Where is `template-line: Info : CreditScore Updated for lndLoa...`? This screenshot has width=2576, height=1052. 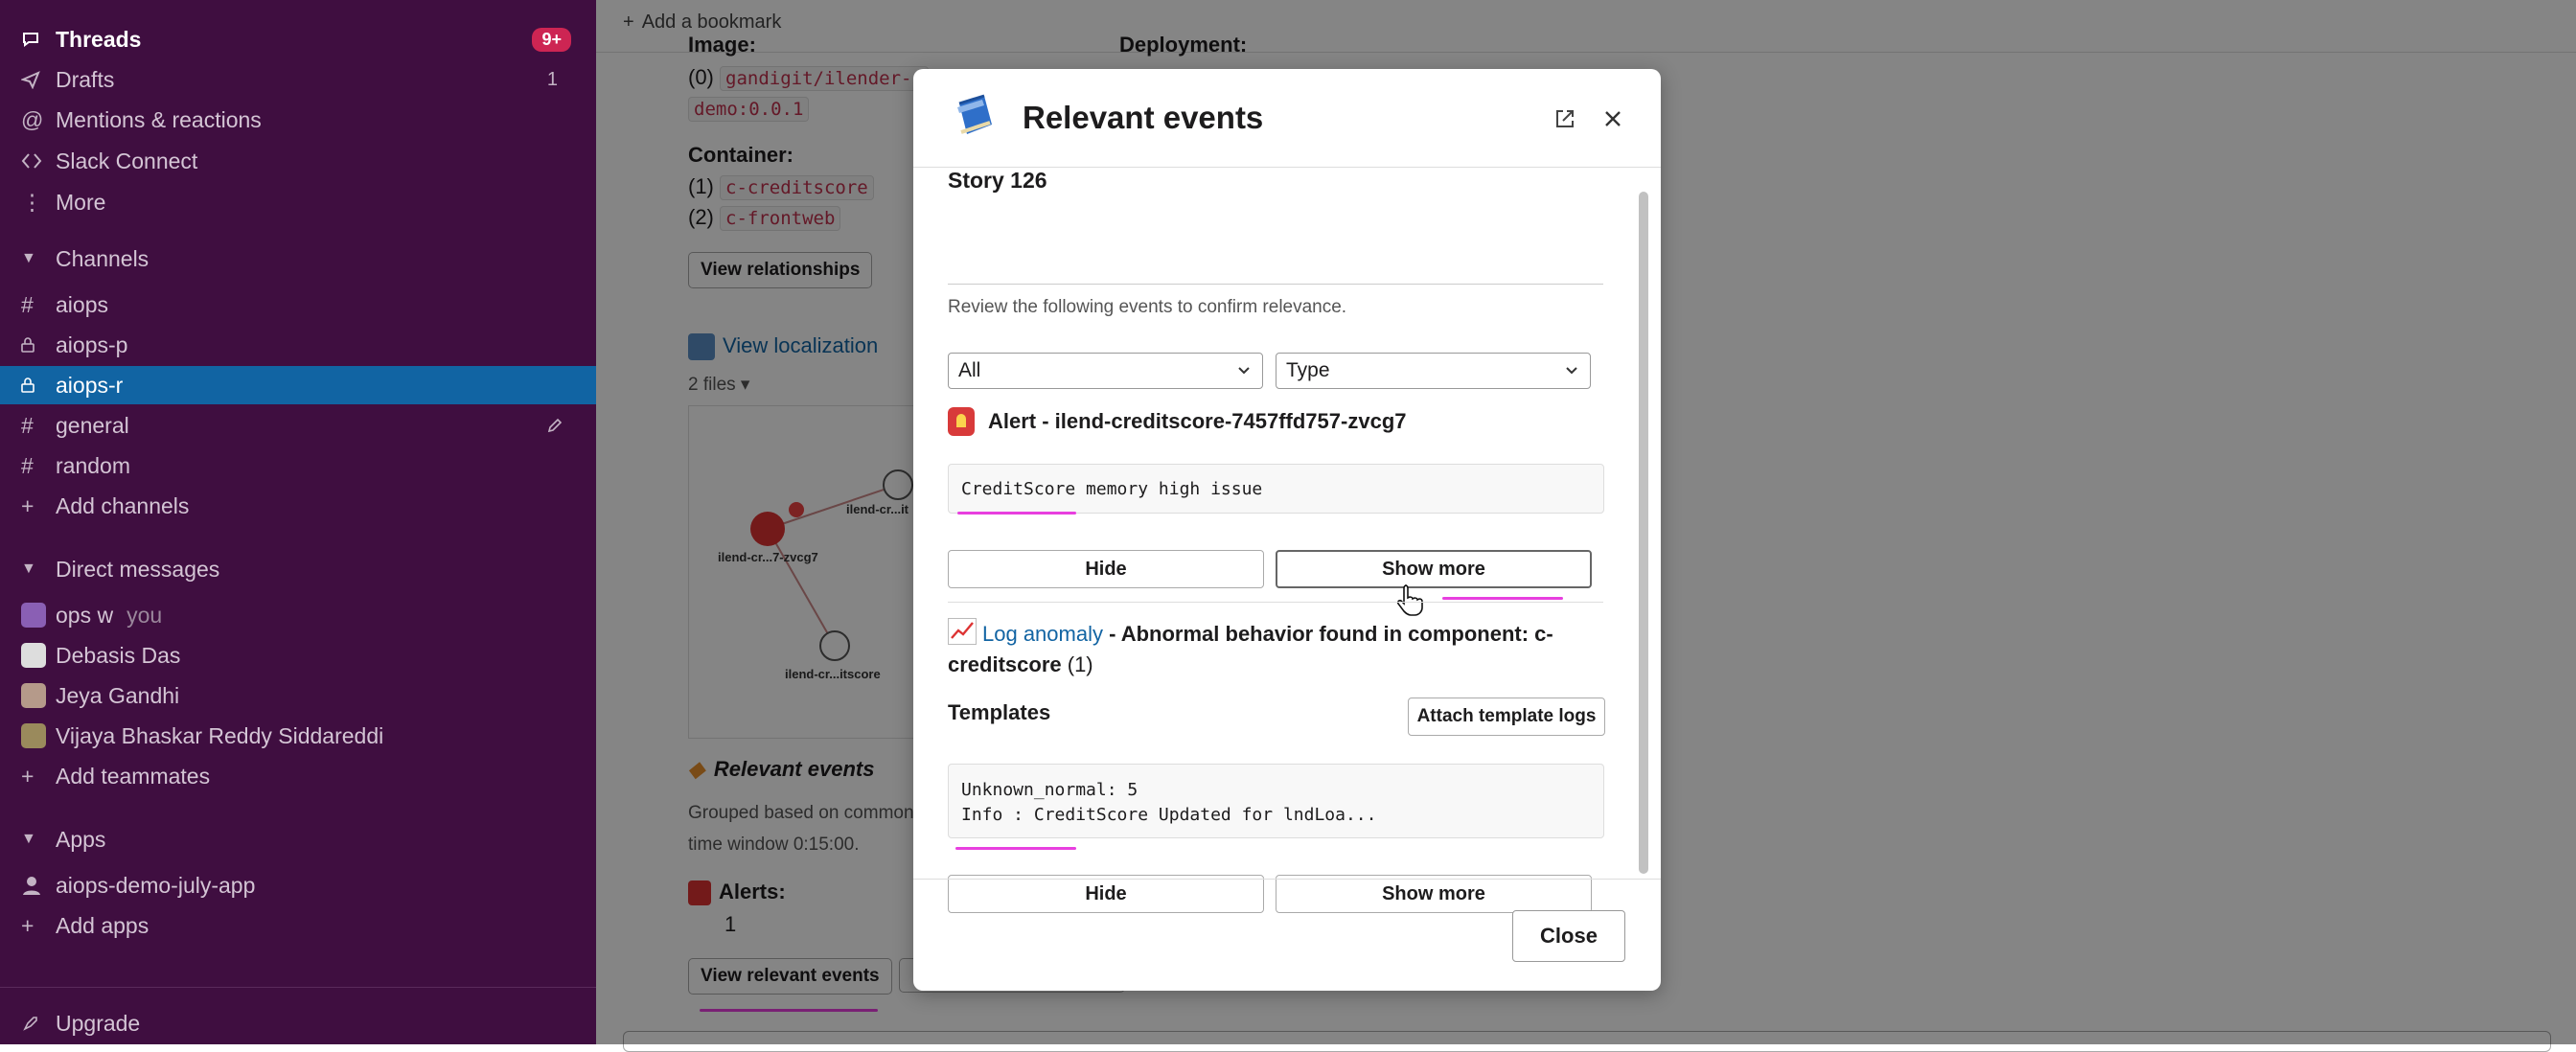
template-line: Info : CreditScore Updated for lndLoa... is located at coordinates (1169, 815).